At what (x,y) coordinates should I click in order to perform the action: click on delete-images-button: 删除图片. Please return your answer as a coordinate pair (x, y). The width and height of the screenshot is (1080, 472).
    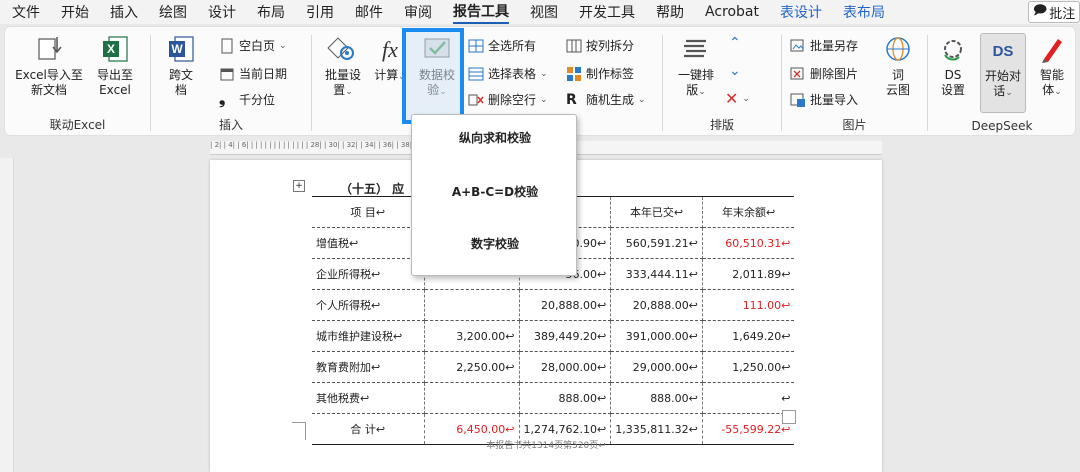
    Looking at the image, I should click on (824, 73).